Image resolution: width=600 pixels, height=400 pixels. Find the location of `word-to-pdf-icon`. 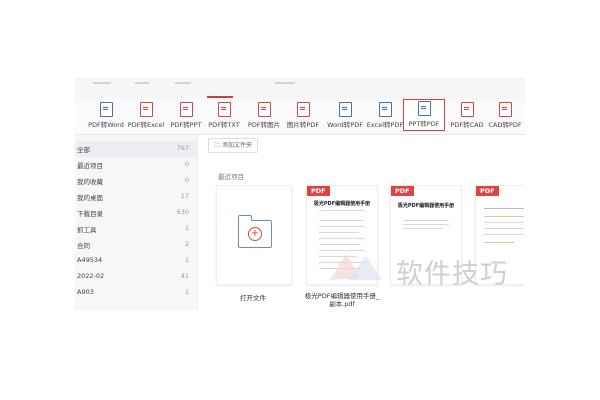

word-to-pdf-icon is located at coordinates (345, 109).